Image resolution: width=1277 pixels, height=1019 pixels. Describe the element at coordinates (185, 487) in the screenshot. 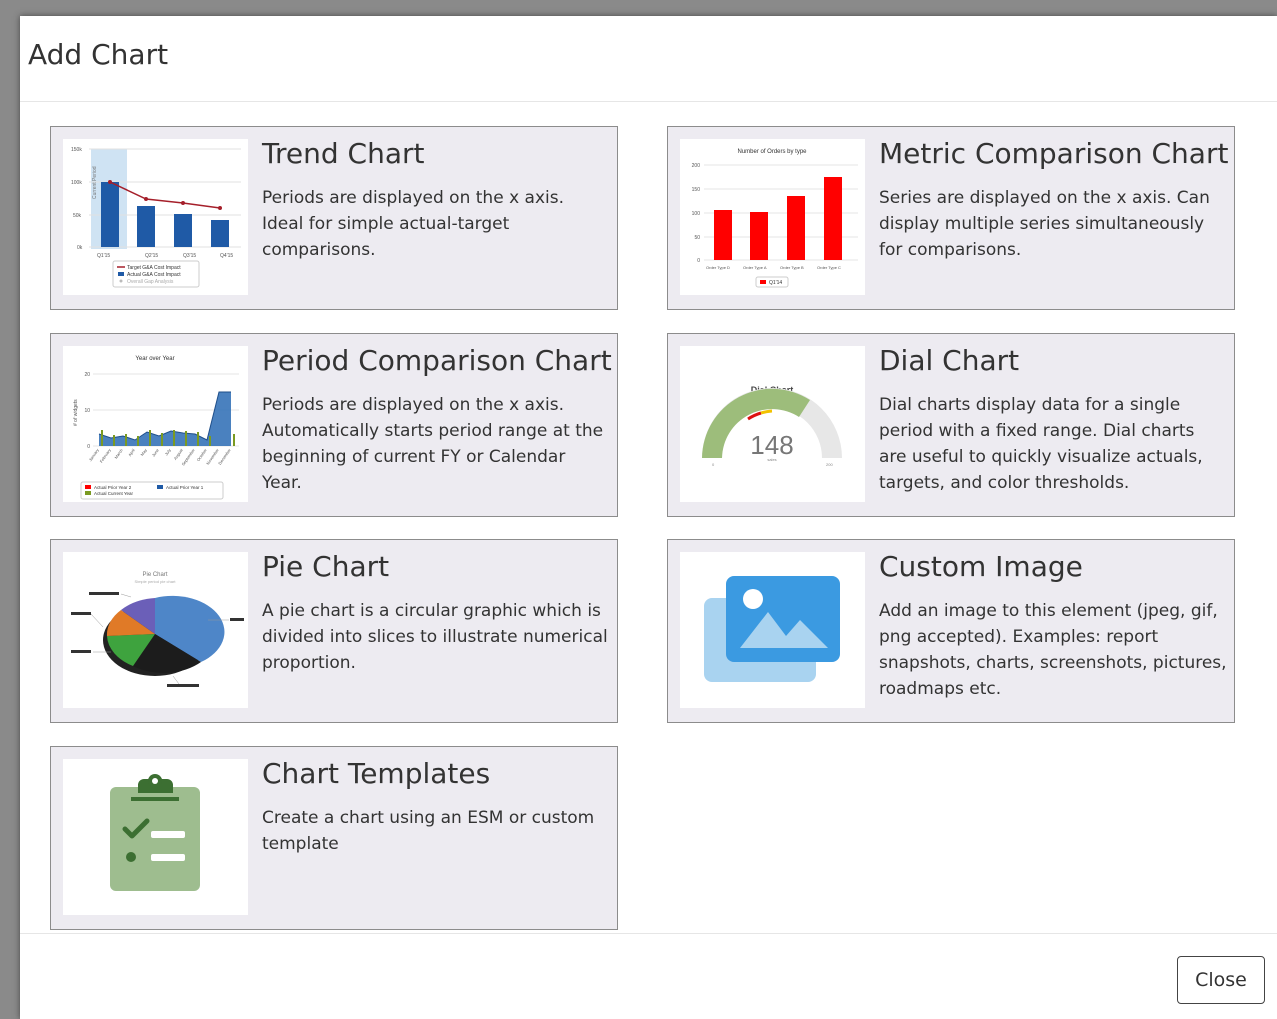

I see `period-legend-item: Actual Prior Year 1` at that location.